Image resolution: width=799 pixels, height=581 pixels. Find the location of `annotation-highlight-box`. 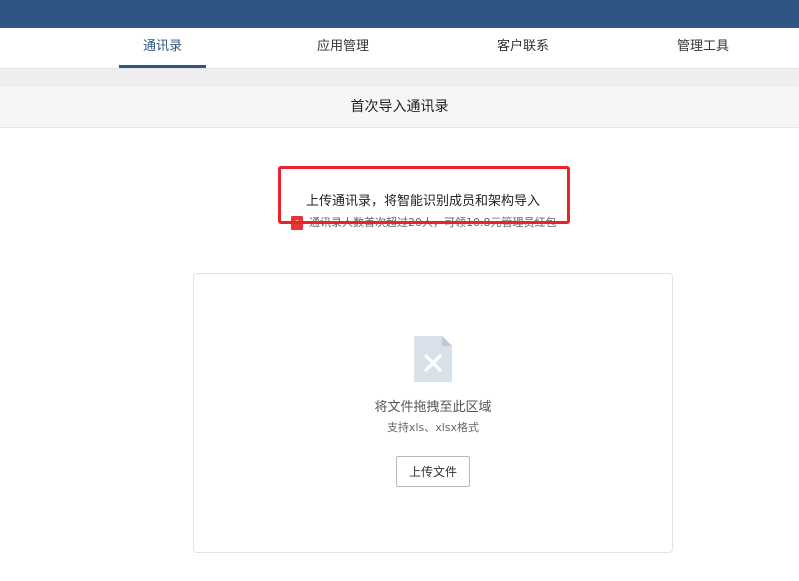

annotation-highlight-box is located at coordinates (424, 195).